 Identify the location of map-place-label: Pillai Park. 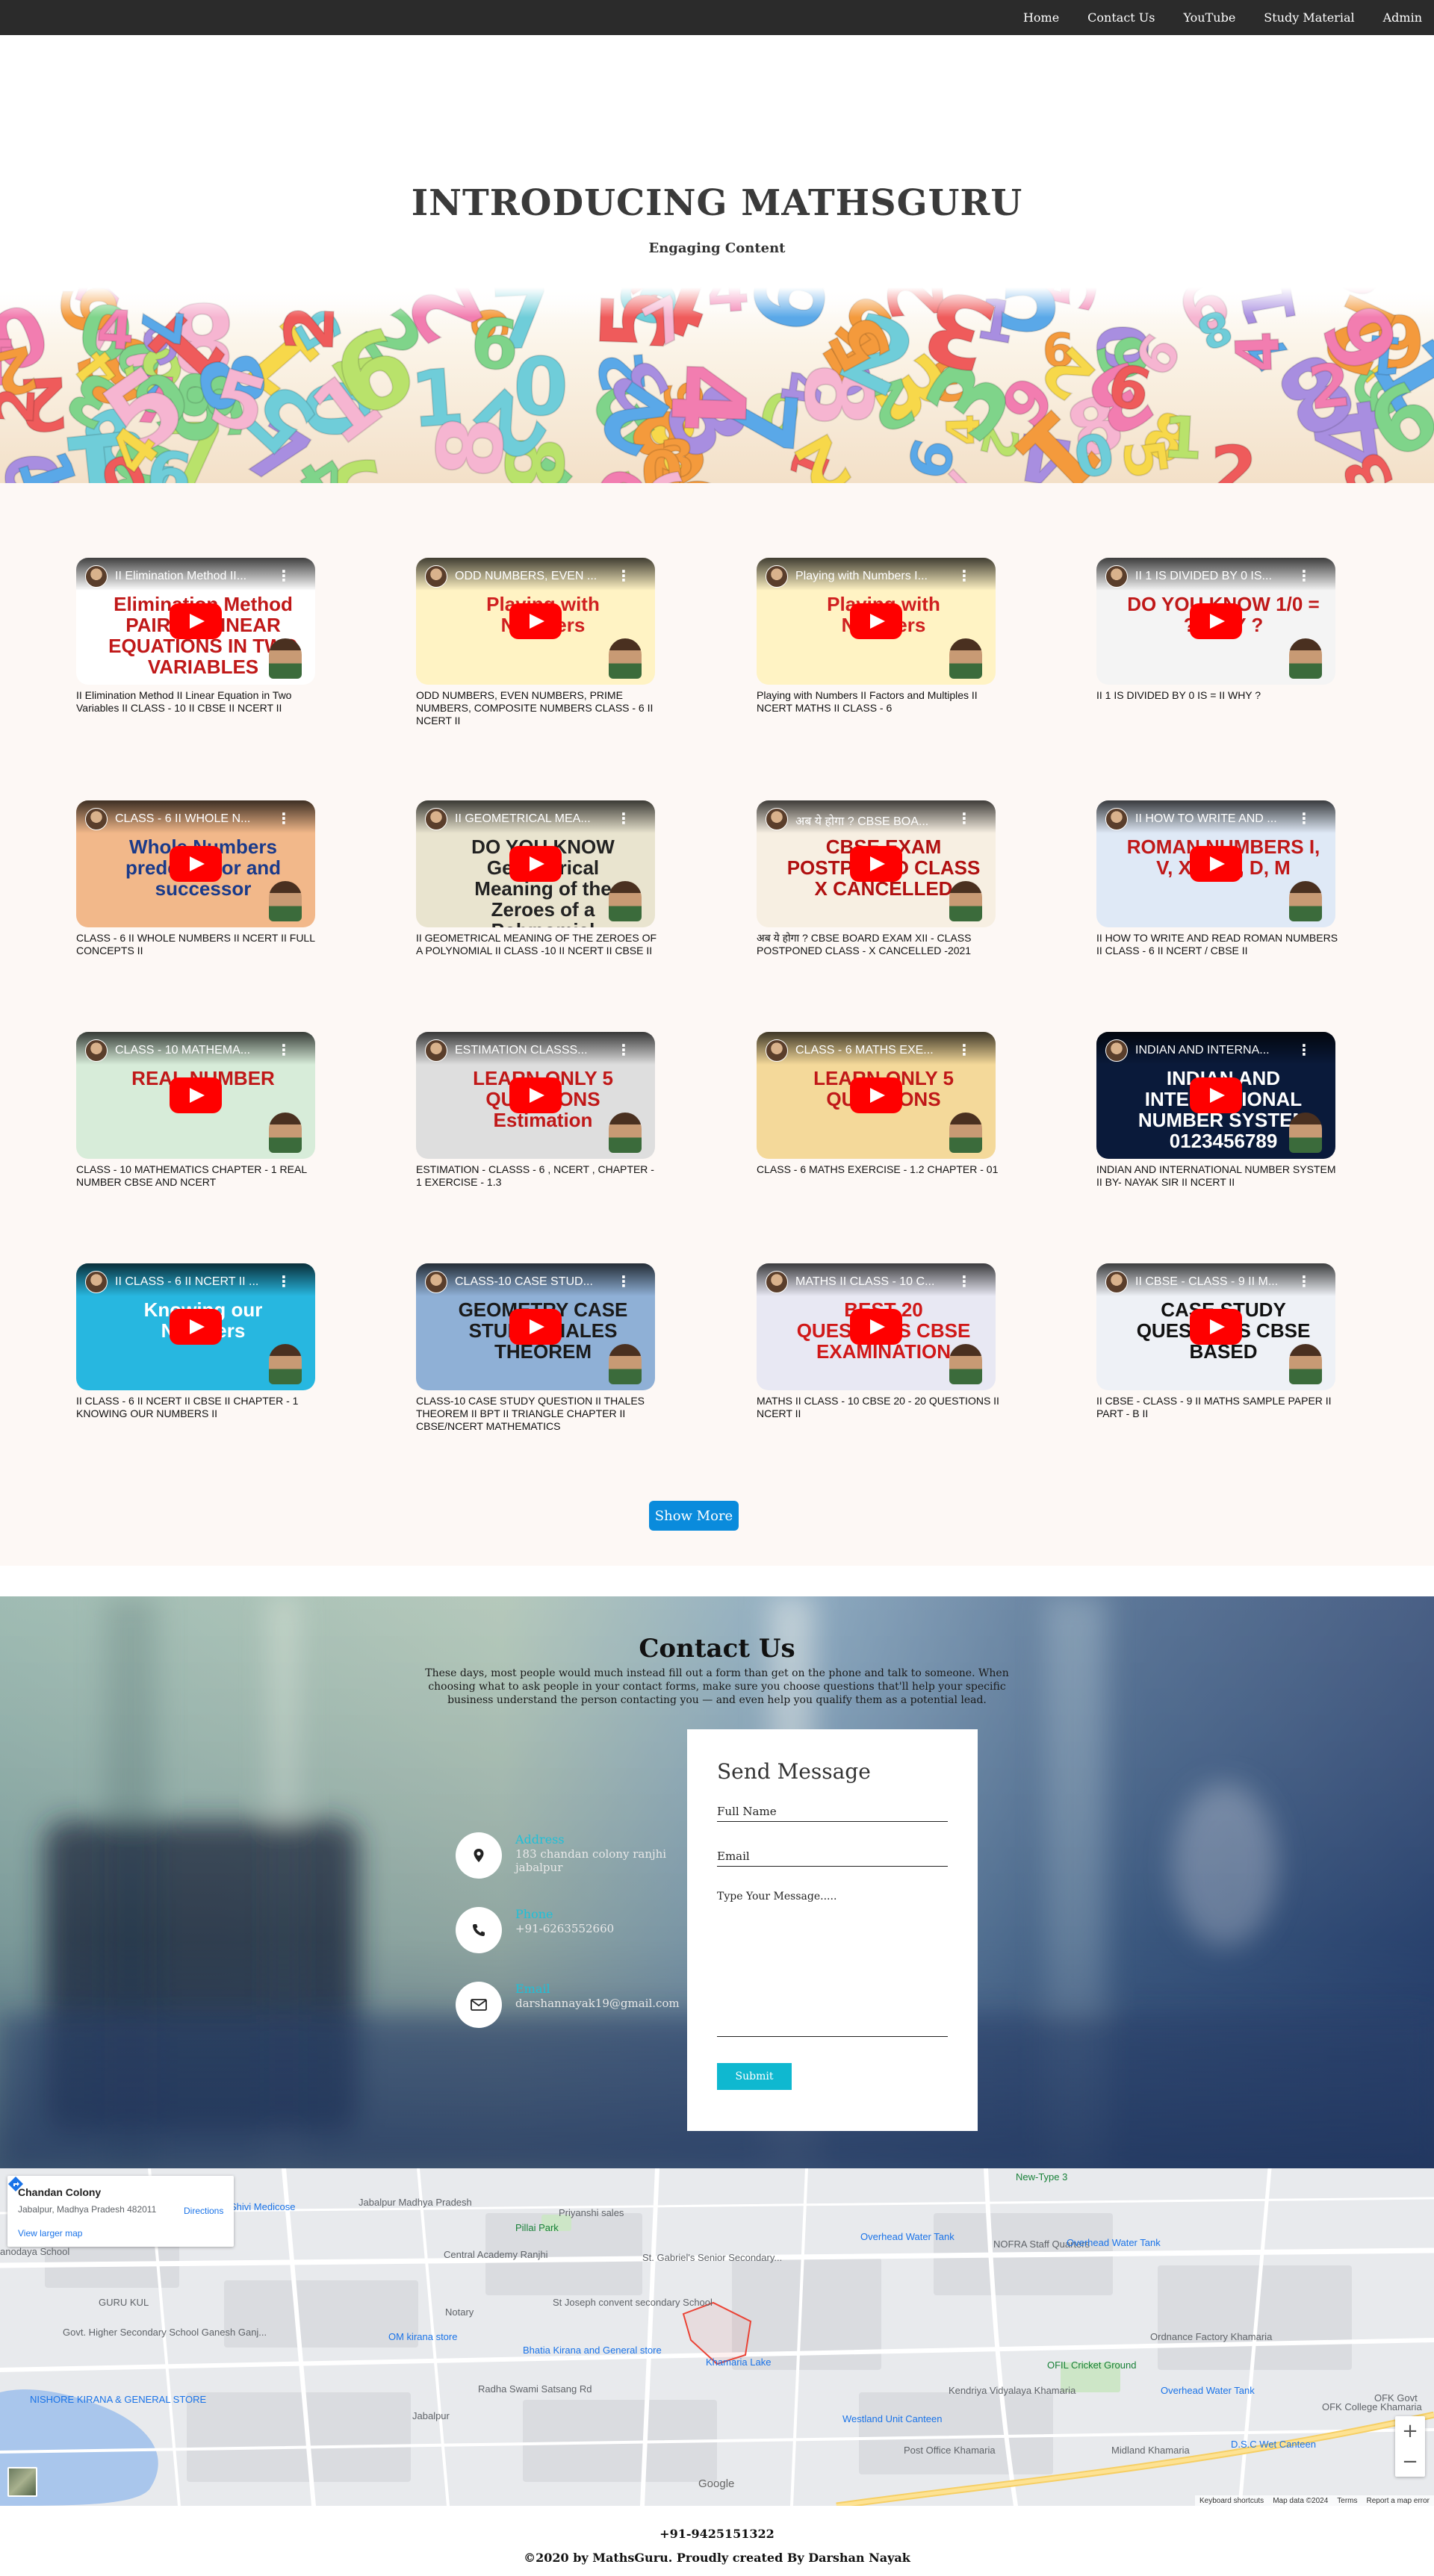
(537, 2227).